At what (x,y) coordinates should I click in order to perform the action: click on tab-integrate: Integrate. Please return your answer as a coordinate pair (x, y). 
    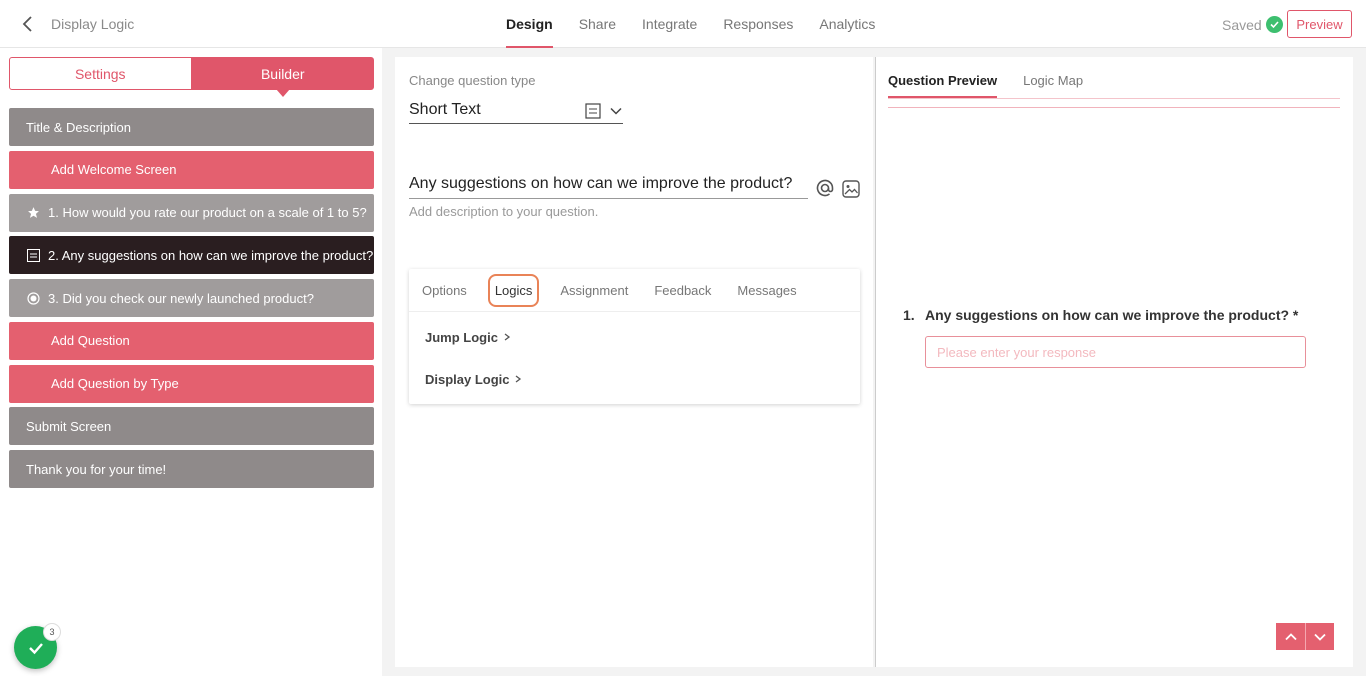
    Looking at the image, I should click on (669, 24).